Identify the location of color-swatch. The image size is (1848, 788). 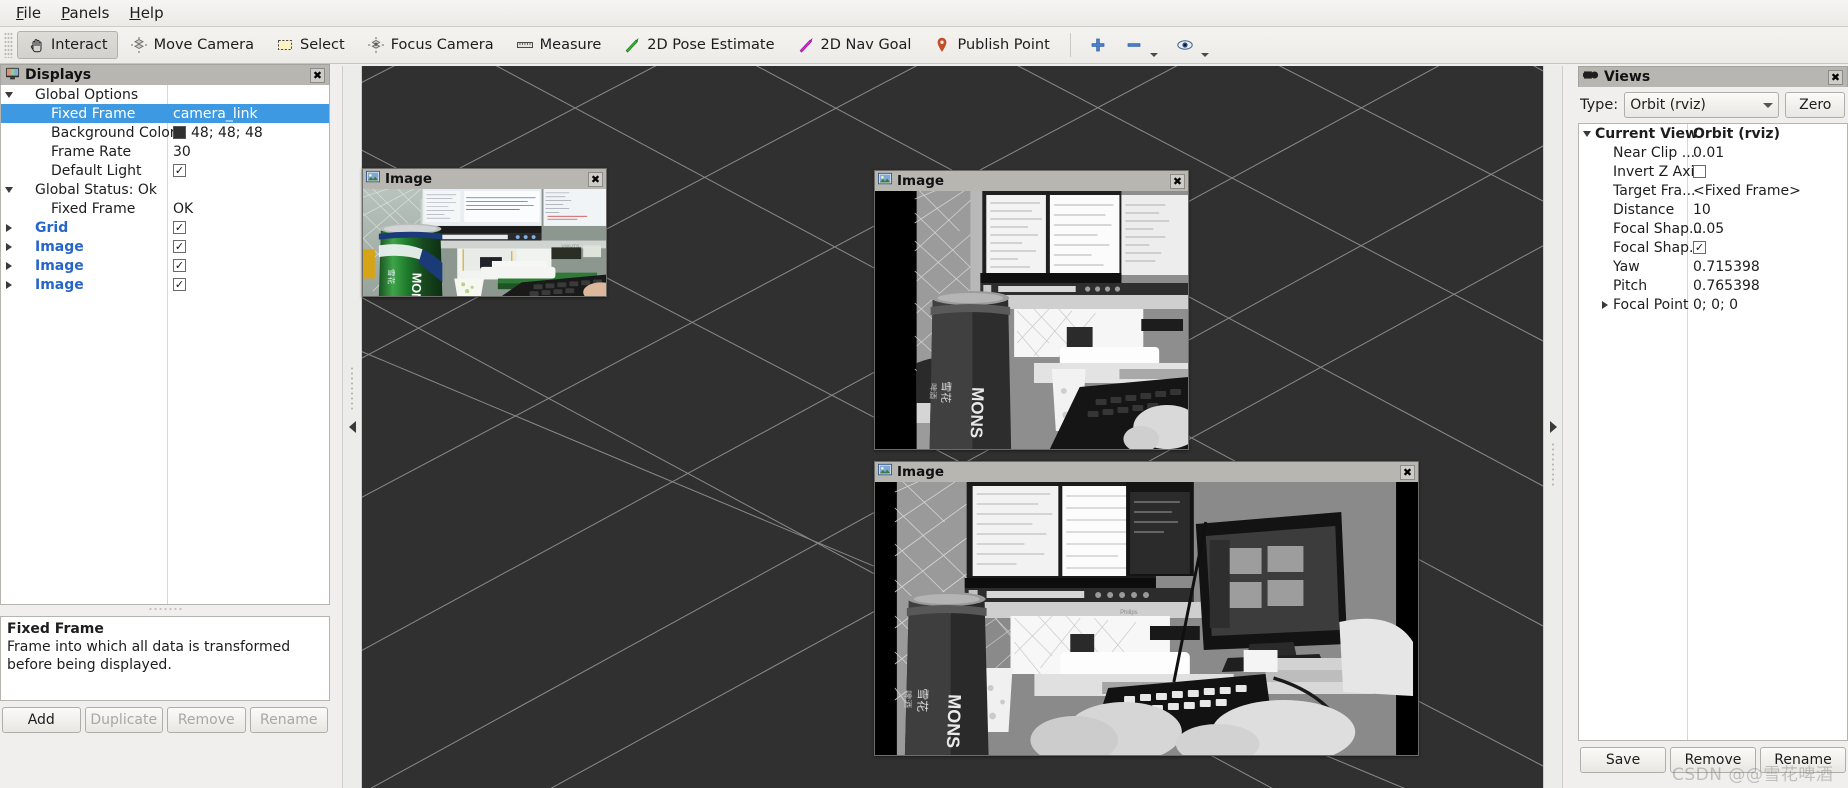
(179, 132).